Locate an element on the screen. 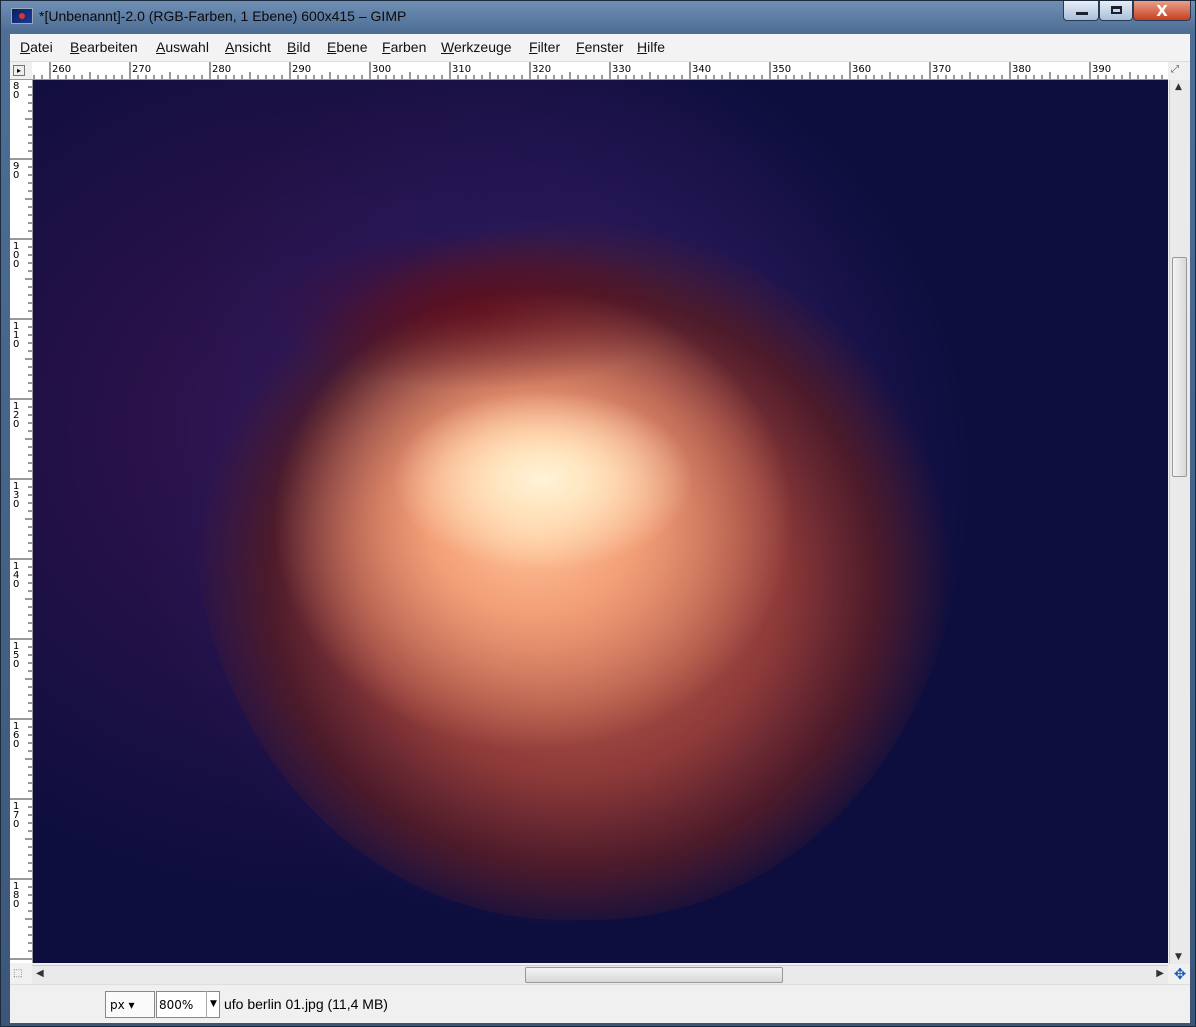 The height and width of the screenshot is (1027, 1196). menu-label-rest: uswahl is located at coordinates (187, 47).